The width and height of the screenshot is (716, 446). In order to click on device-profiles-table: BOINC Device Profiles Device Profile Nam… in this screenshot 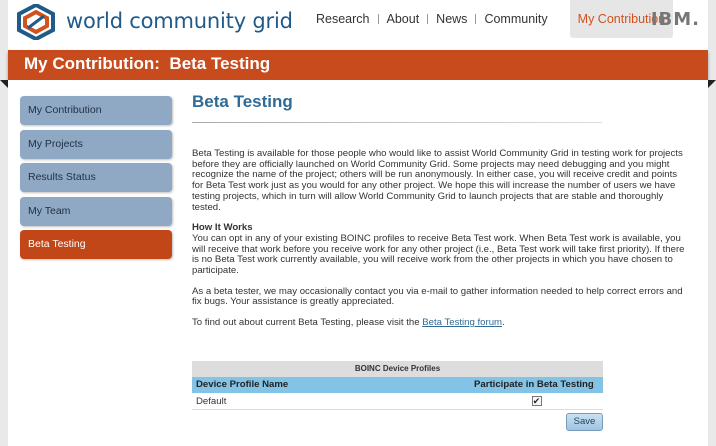, I will do `click(397, 396)`.